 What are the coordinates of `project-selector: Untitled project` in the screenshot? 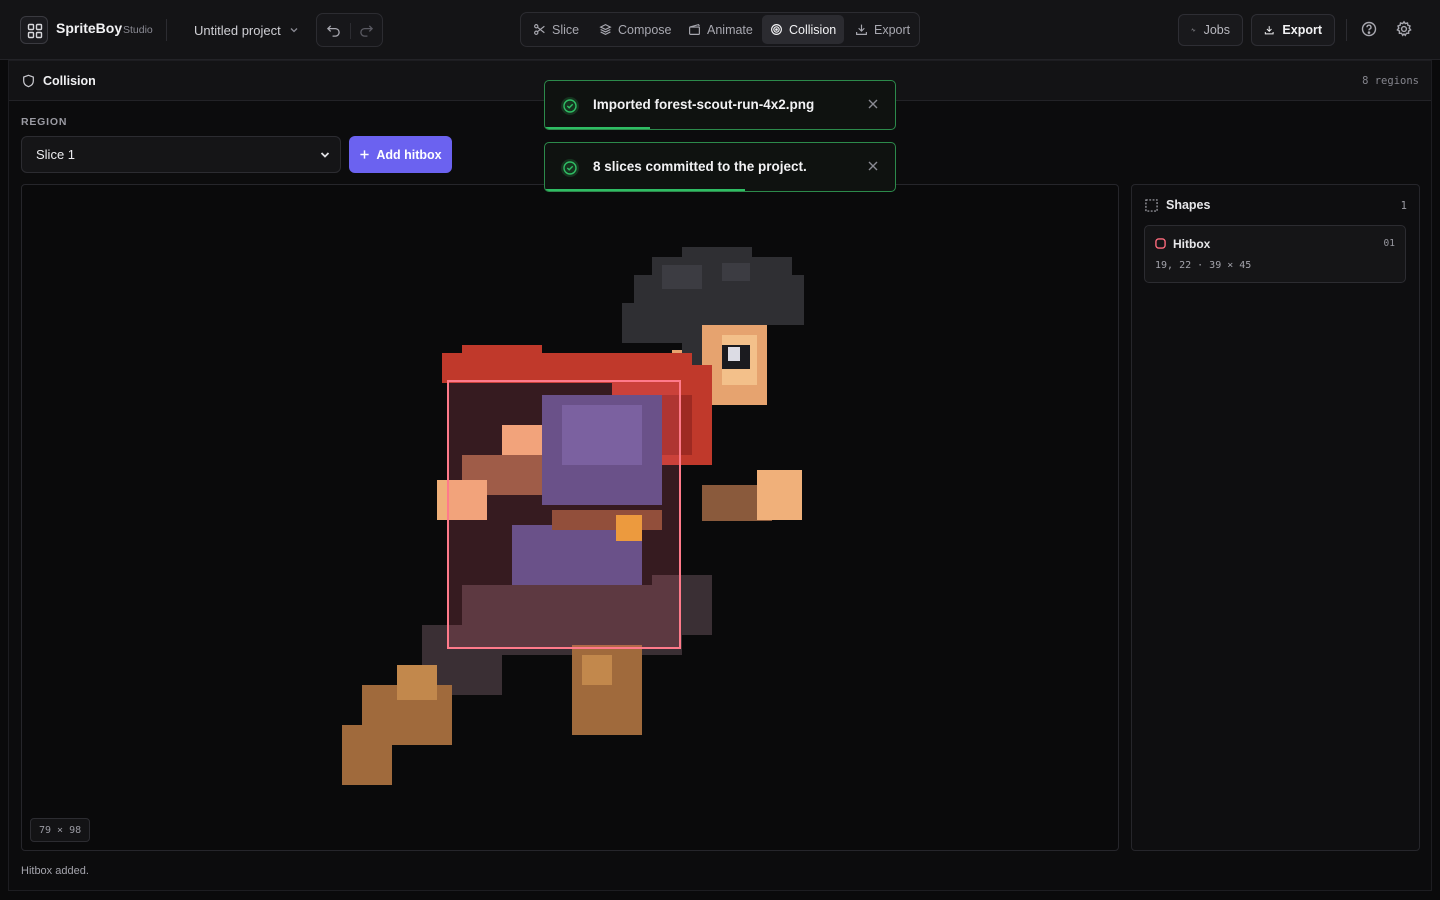 It's located at (246, 30).